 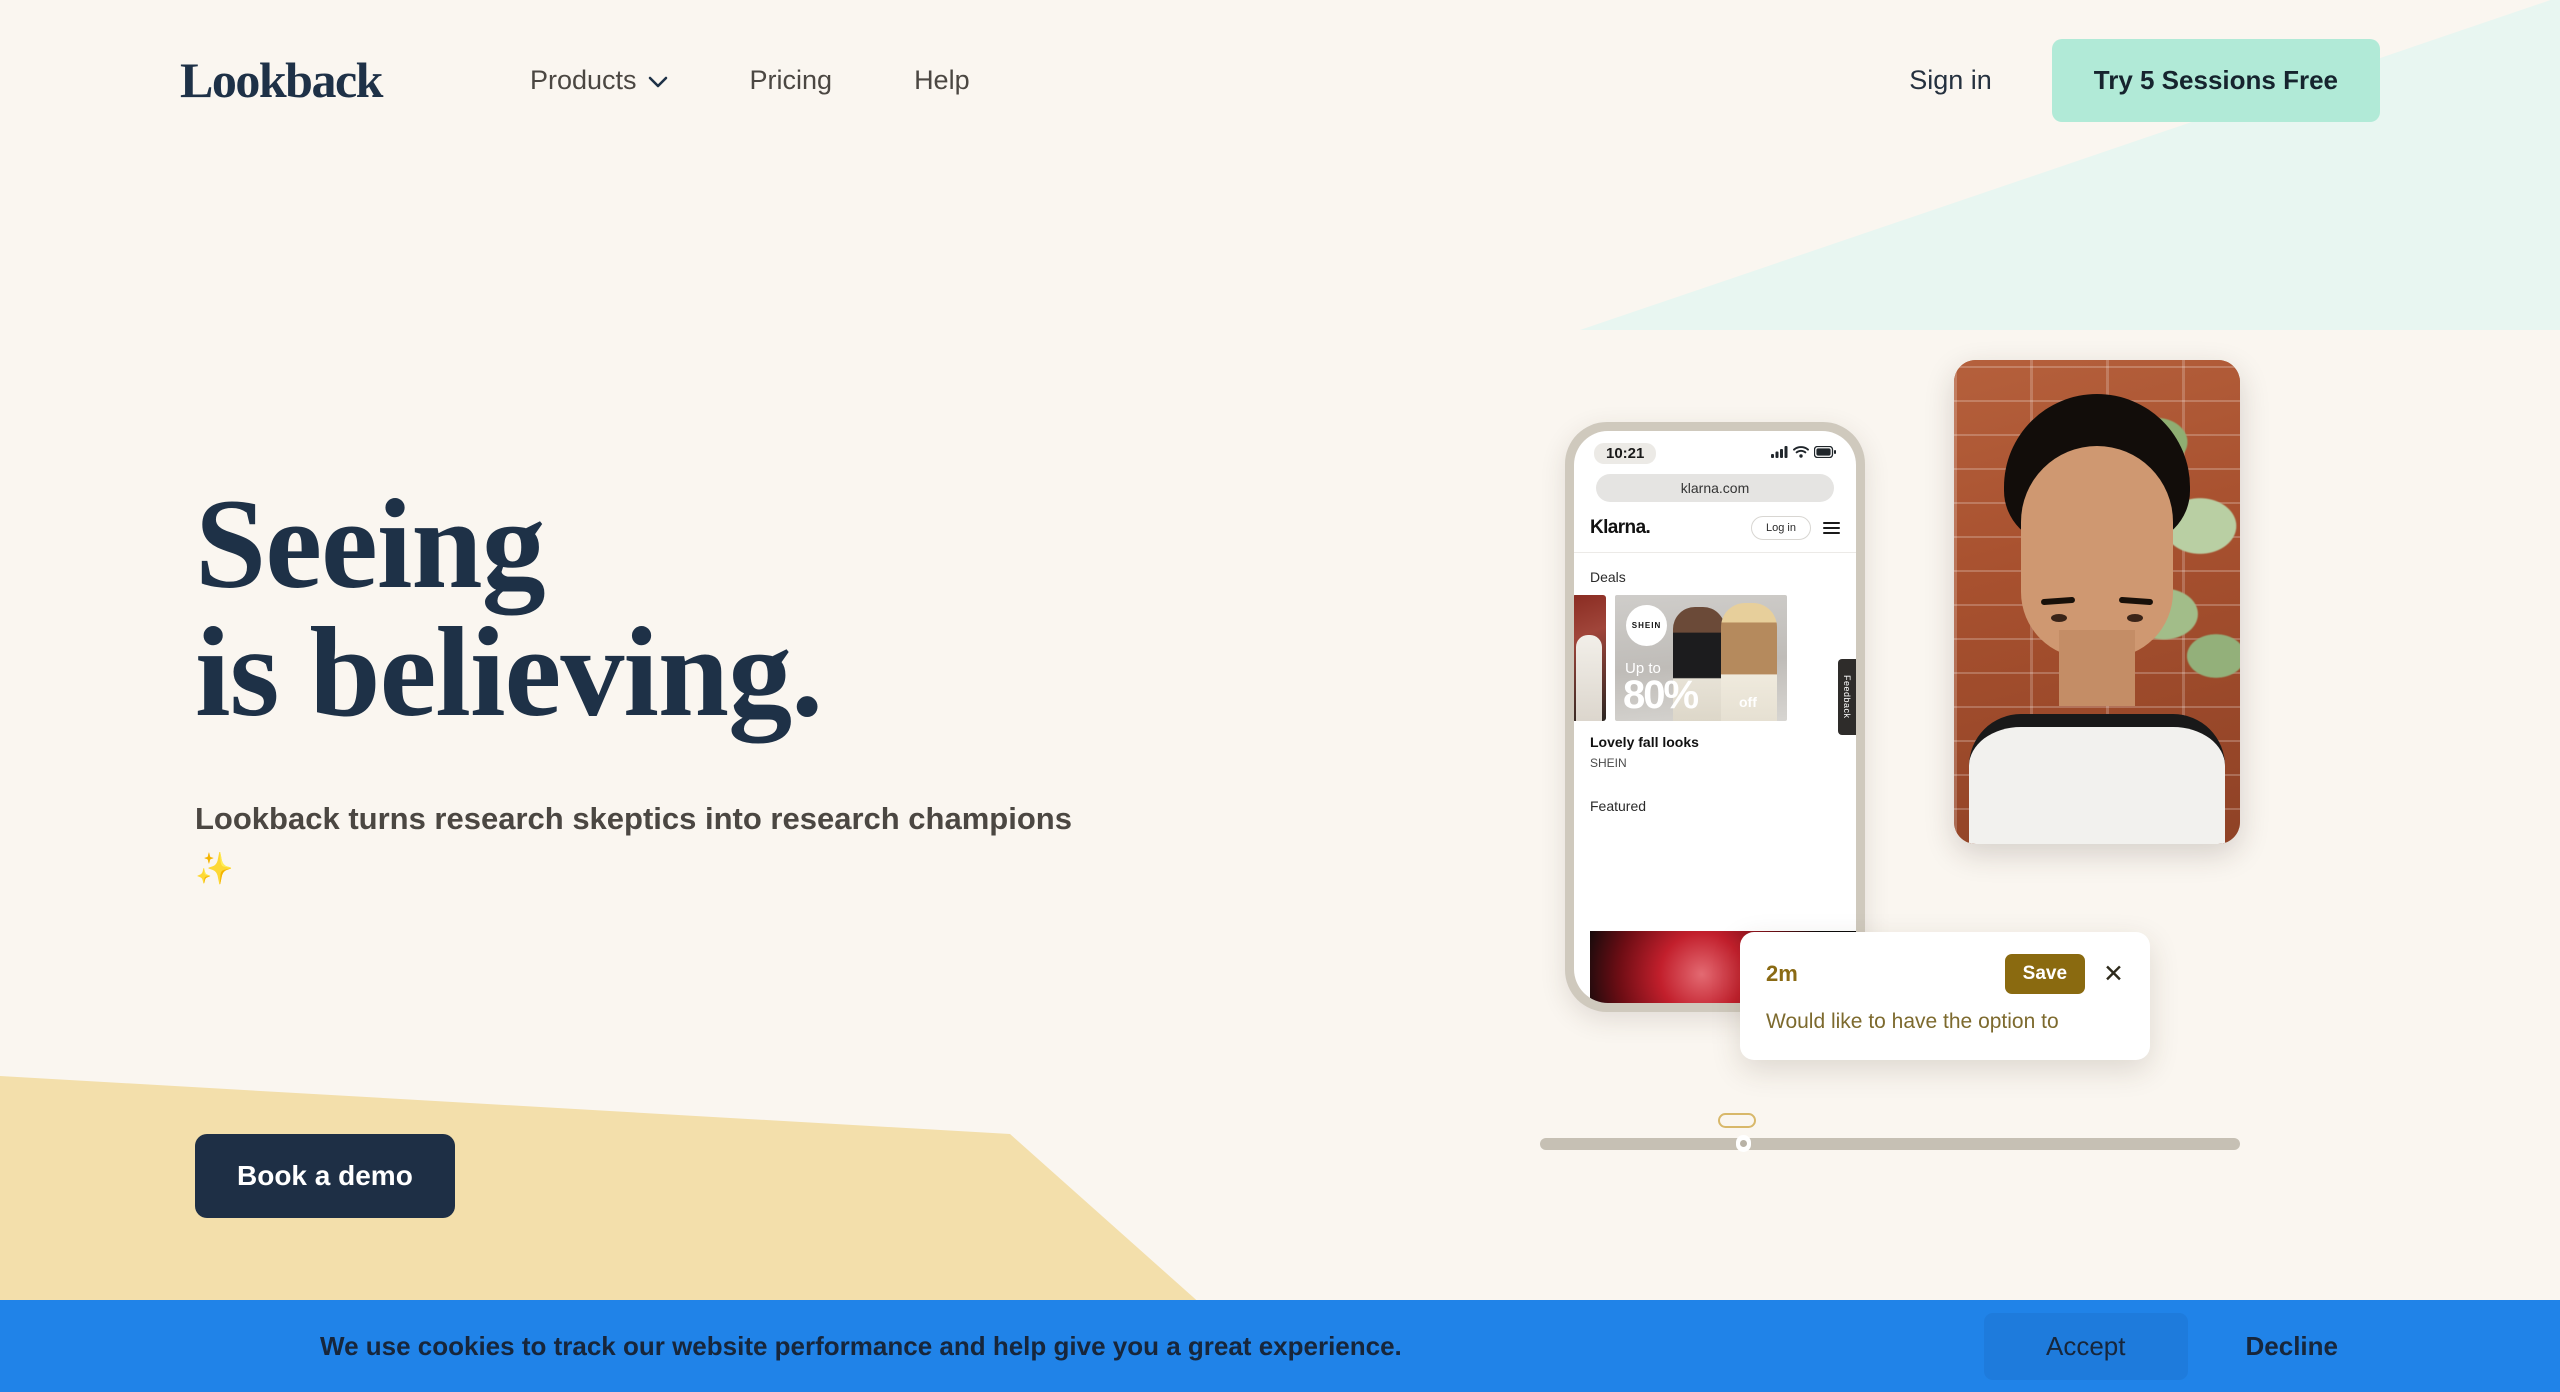 What do you see at coordinates (1781, 528) in the screenshot?
I see `klarna-login-button: Log in` at bounding box center [1781, 528].